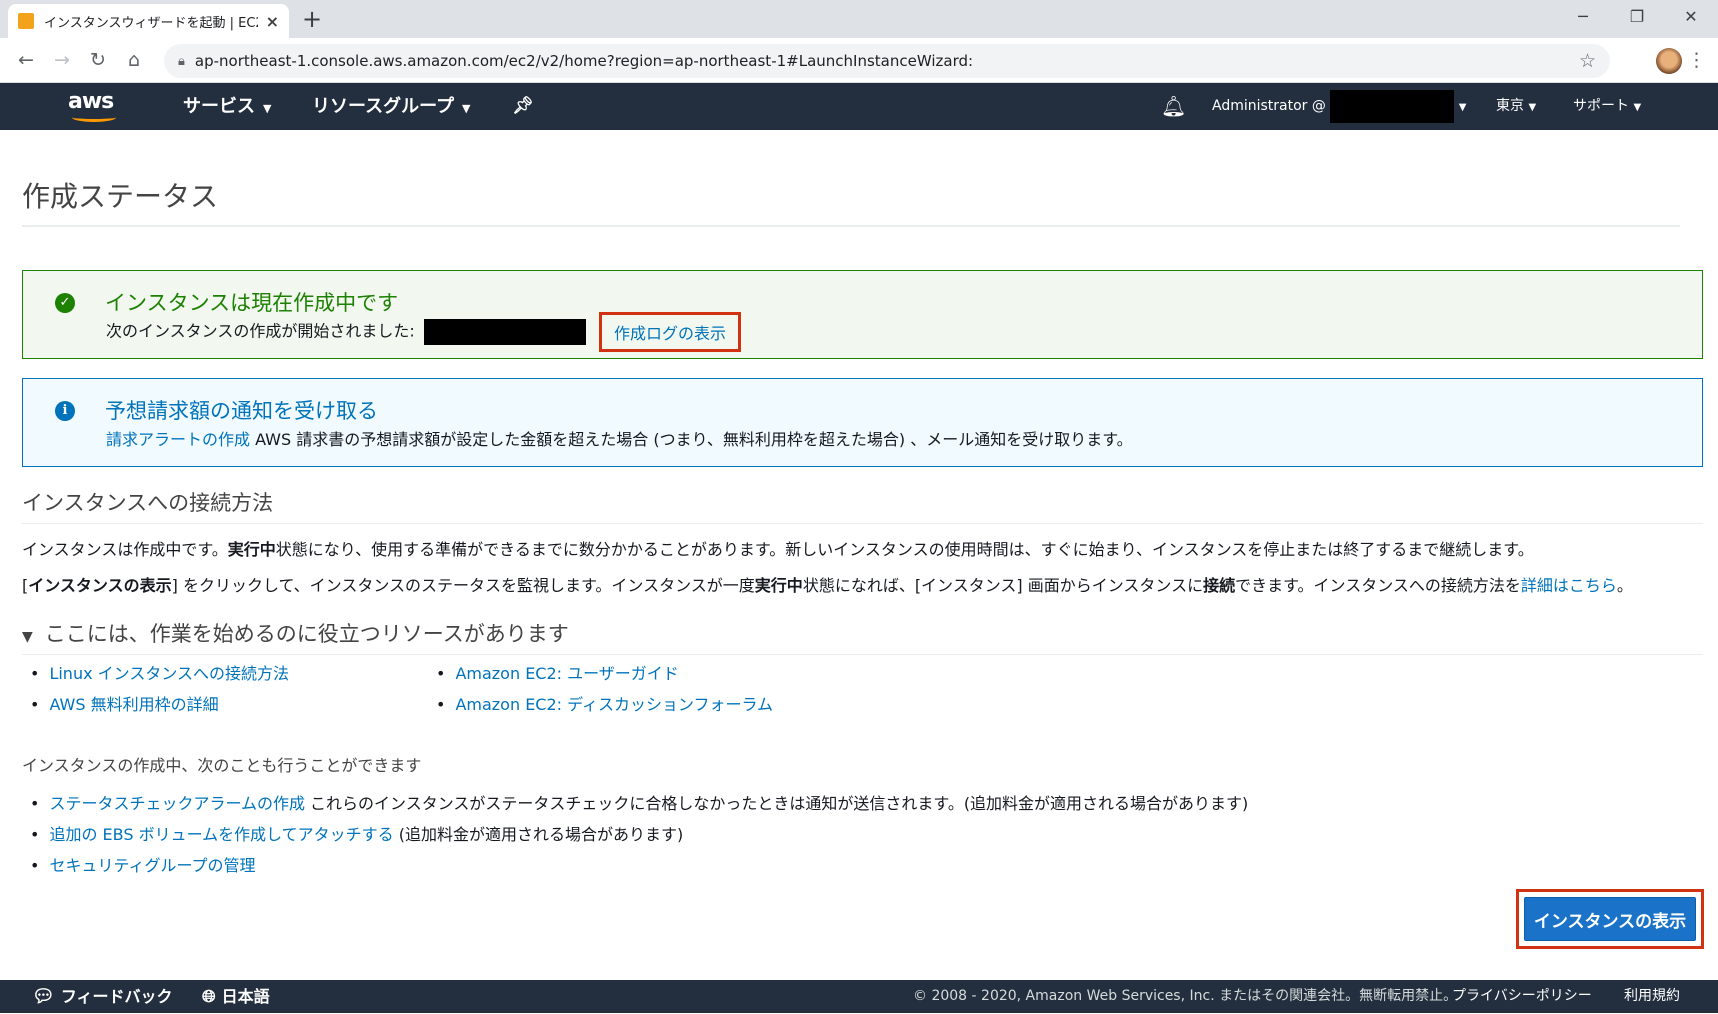 The height and width of the screenshot is (1014, 1718). Describe the element at coordinates (862, 505) in the screenshot. I see `connect-heading: インスタンスへの接続方法` at that location.